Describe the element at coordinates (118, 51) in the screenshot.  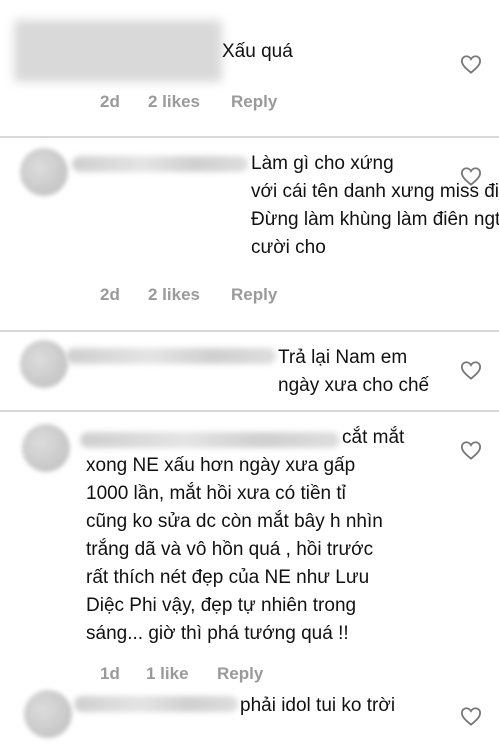
I see `redacted-avatar-username` at that location.